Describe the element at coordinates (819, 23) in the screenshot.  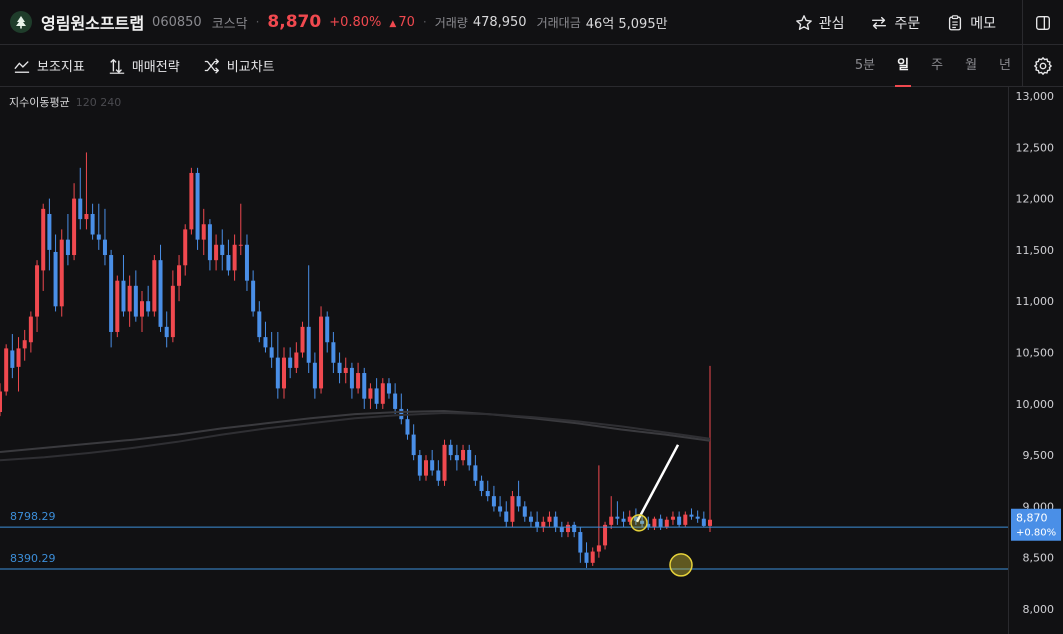
I see `watch-button: 관심` at that location.